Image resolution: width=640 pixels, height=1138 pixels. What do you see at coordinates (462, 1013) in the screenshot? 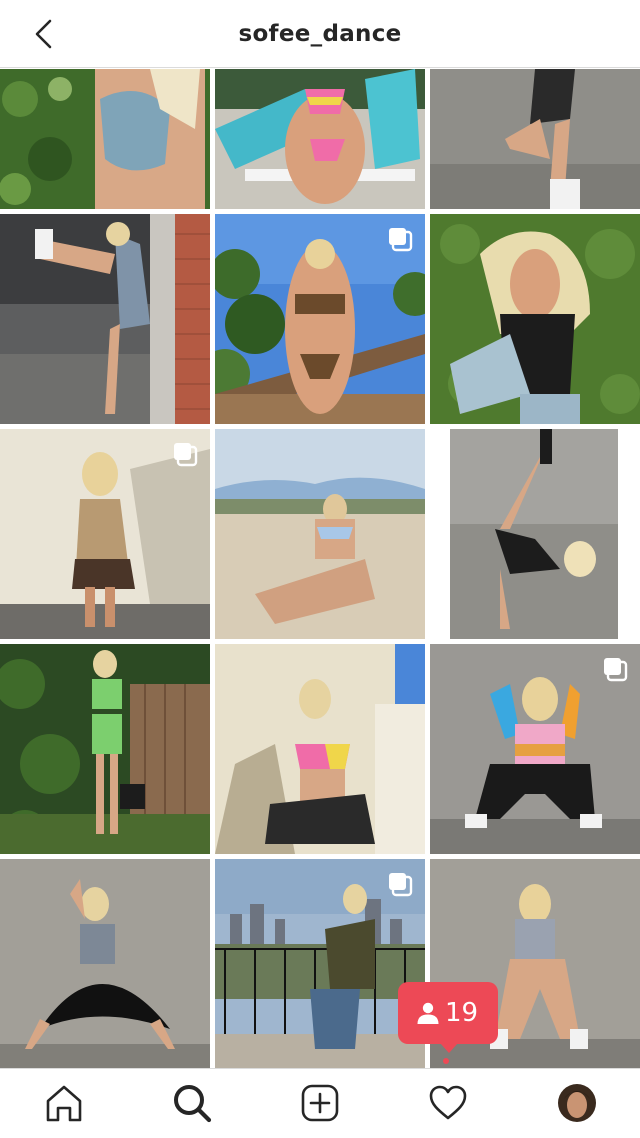
I see `follower-count: 19` at bounding box center [462, 1013].